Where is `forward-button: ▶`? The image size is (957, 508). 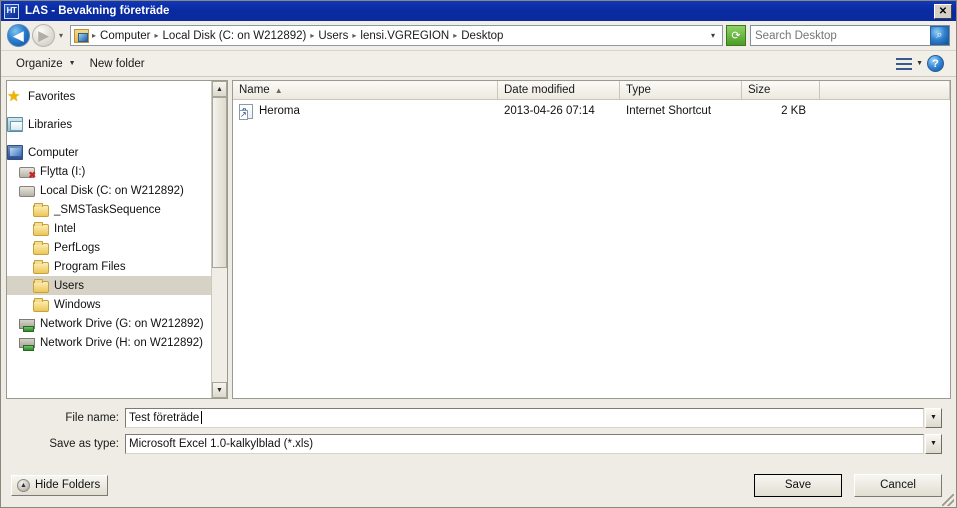 forward-button: ▶ is located at coordinates (43, 35).